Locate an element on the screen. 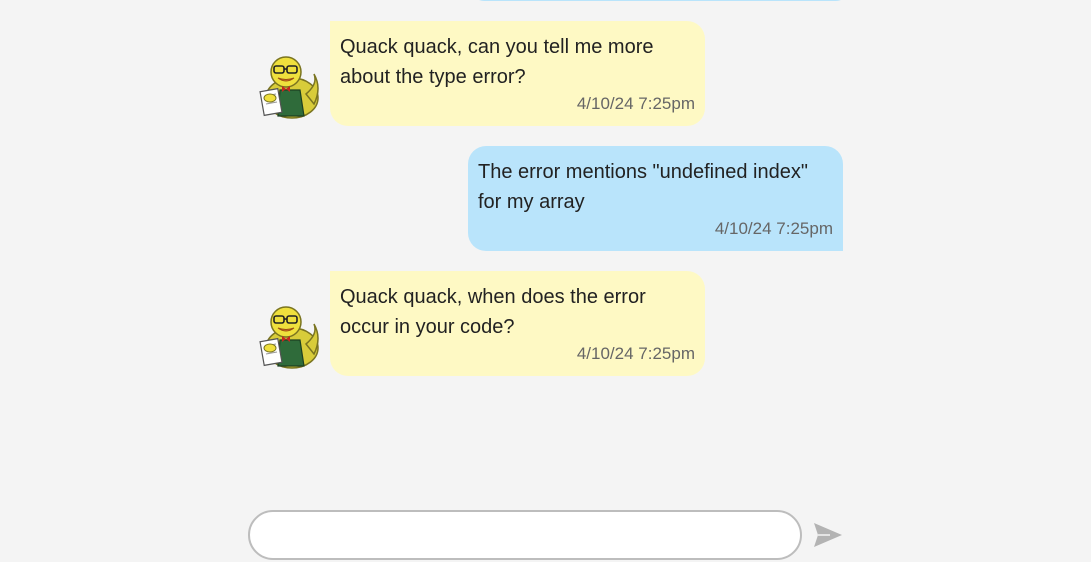 The width and height of the screenshot is (1091, 562). message-composer is located at coordinates (545, 535).